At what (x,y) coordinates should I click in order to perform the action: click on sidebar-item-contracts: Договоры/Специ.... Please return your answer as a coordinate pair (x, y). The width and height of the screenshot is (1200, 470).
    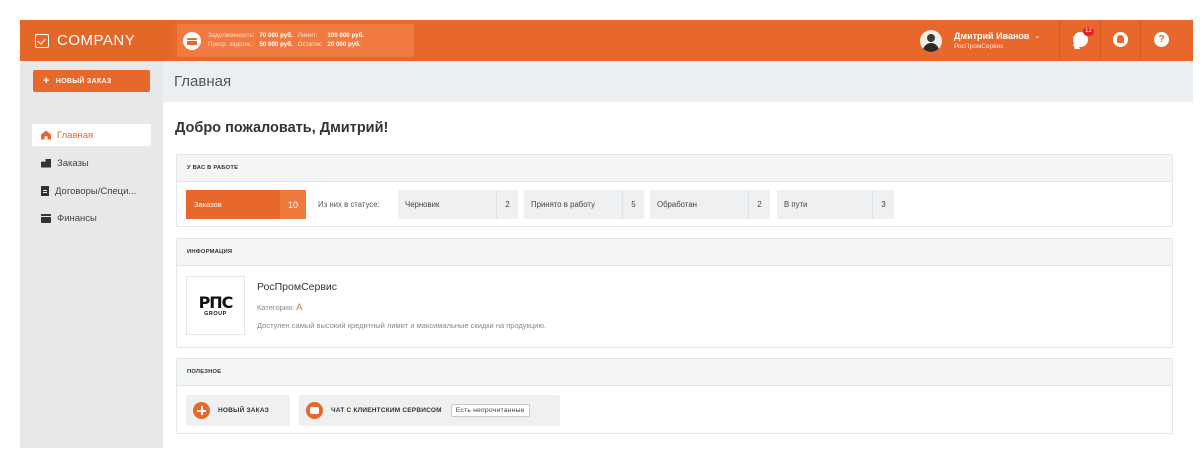
    Looking at the image, I should click on (91, 191).